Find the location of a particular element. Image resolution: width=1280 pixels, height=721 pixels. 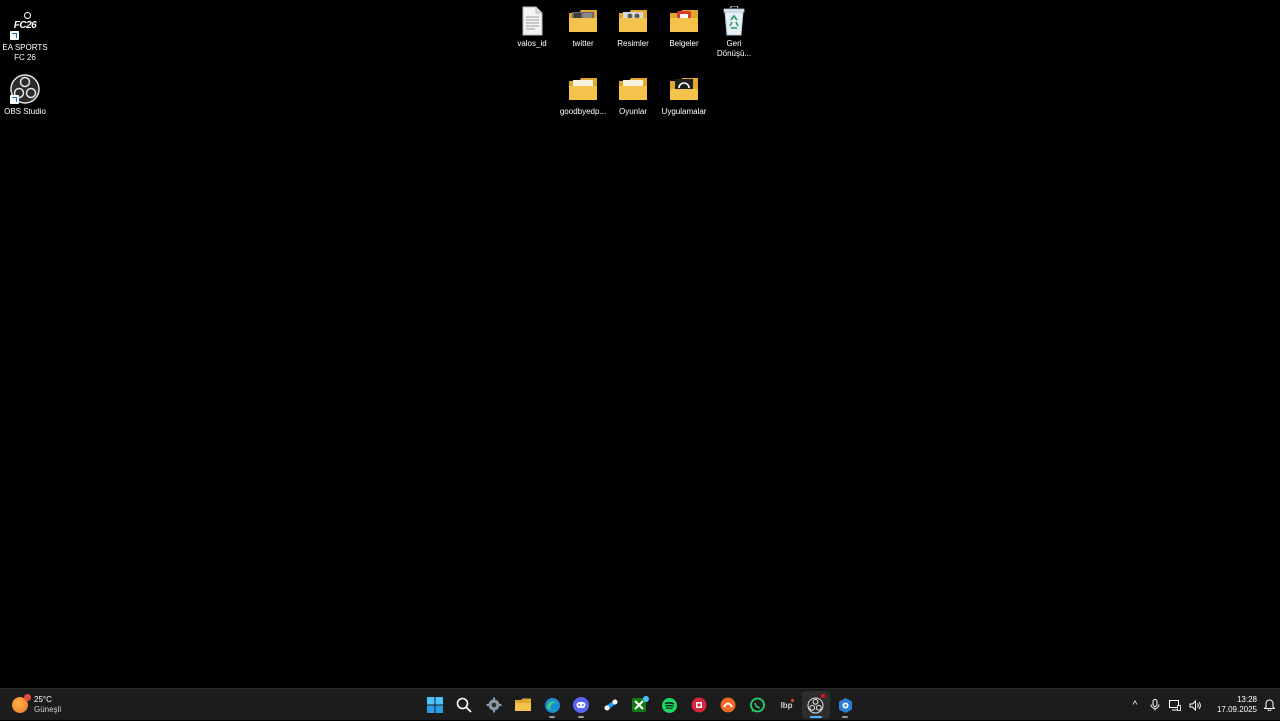

spotify-icon is located at coordinates (669, 705).